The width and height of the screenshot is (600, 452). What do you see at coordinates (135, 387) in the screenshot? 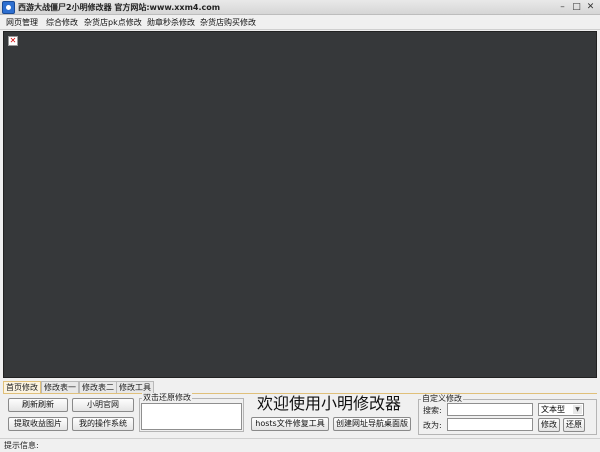
I see `tab-modify-tools: 修改工具` at bounding box center [135, 387].